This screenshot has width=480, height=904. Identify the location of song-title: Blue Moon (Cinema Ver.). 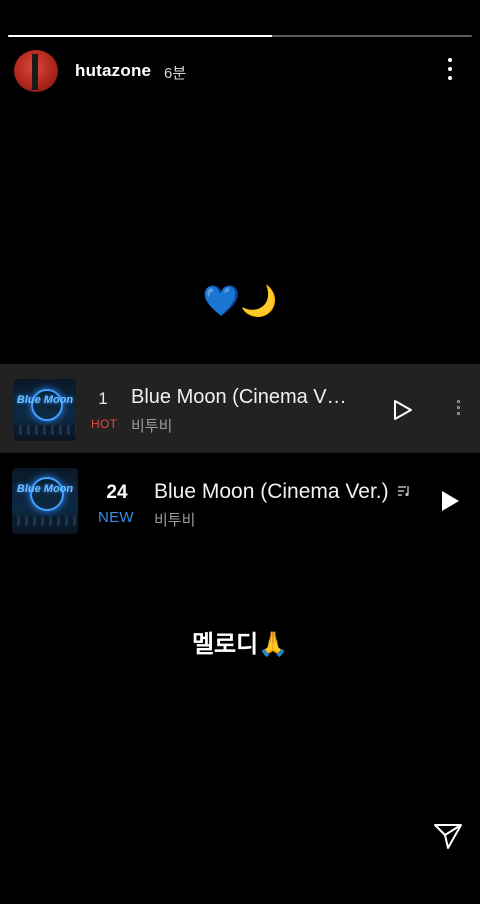
(271, 491).